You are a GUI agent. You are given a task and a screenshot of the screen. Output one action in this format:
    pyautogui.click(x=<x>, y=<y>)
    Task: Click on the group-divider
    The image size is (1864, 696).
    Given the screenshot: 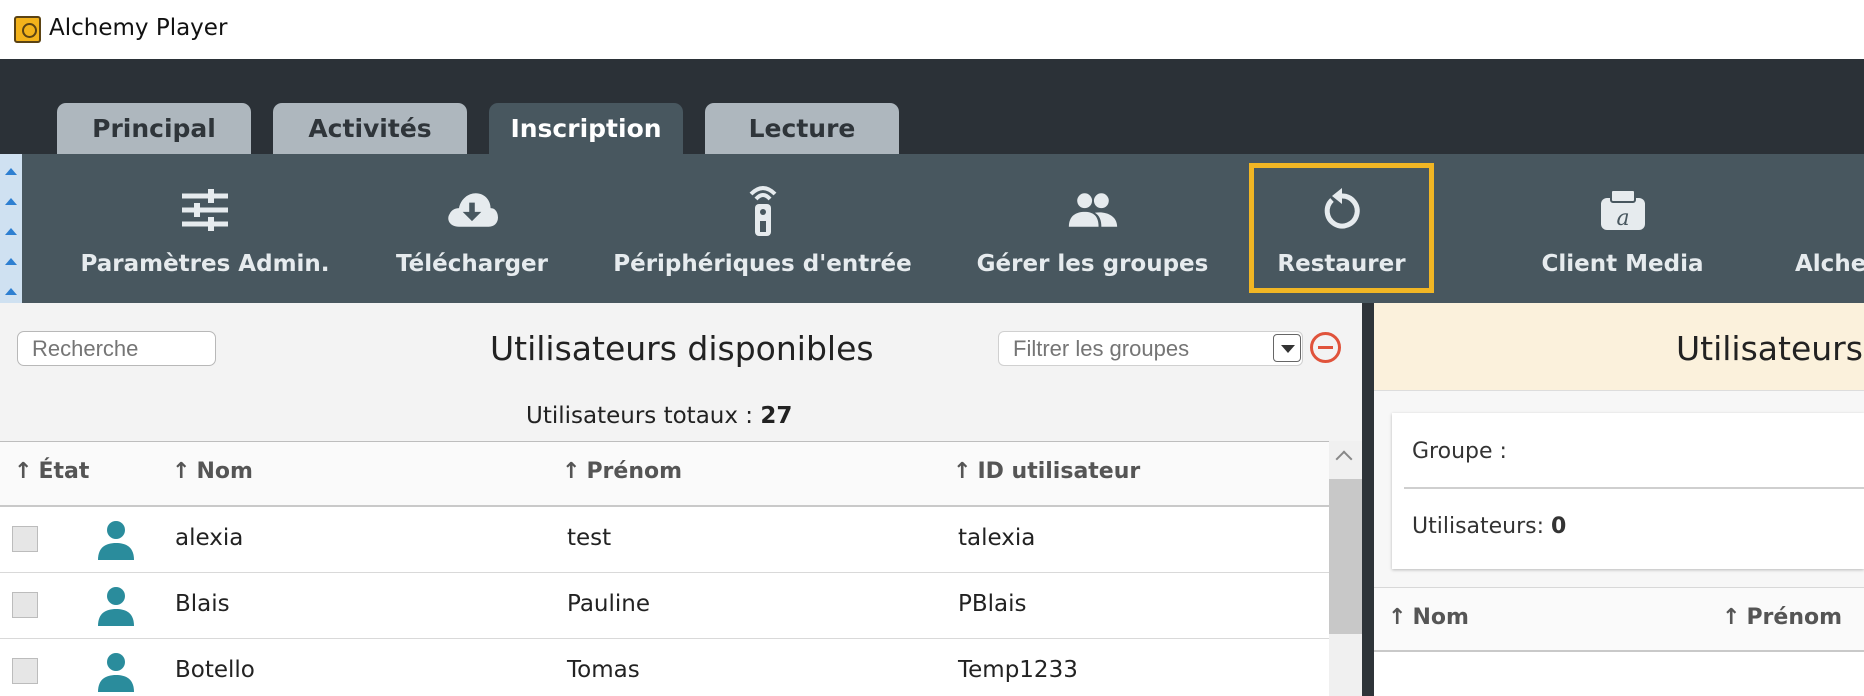 What is the action you would take?
    pyautogui.click(x=1634, y=488)
    